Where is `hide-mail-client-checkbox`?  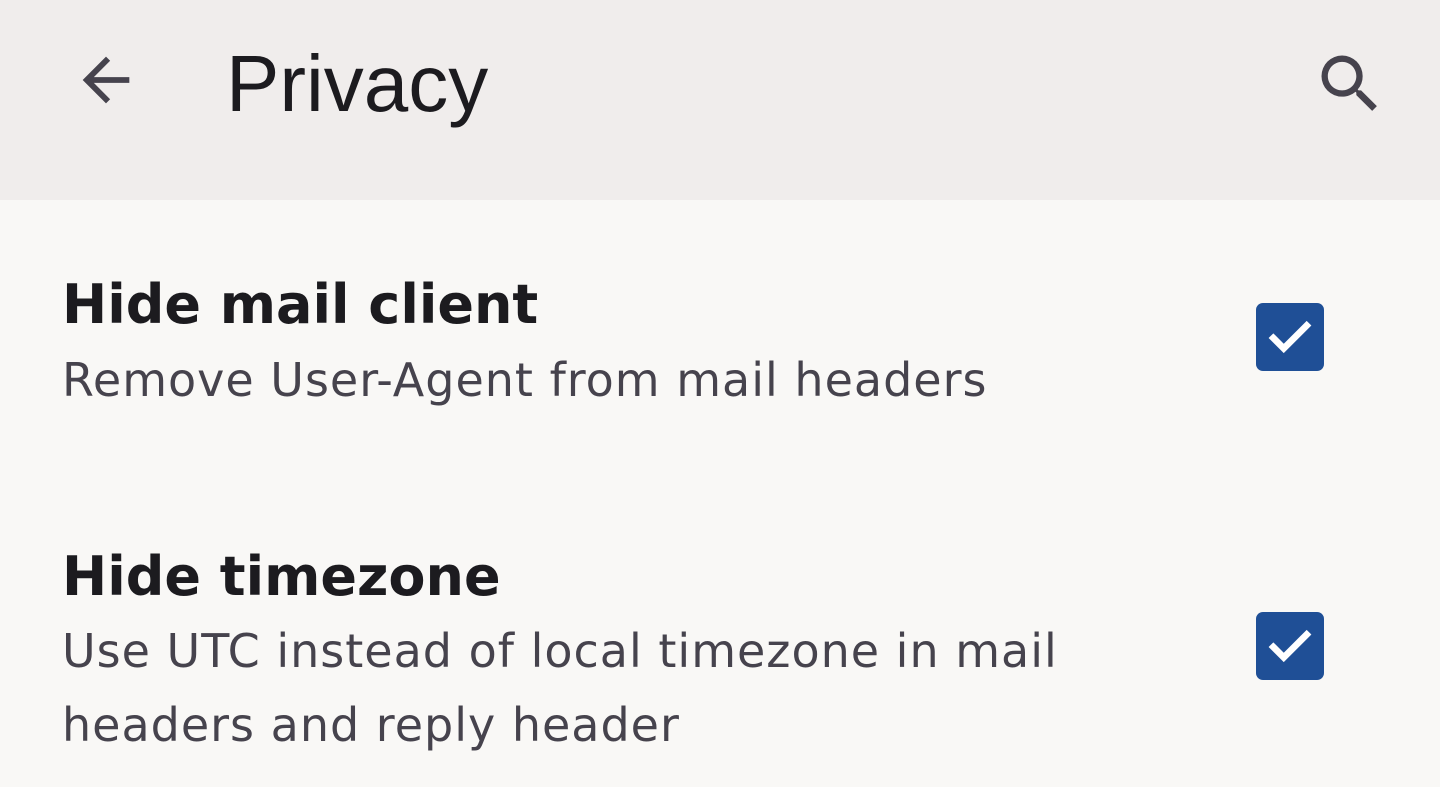 hide-mail-client-checkbox is located at coordinates (1290, 337).